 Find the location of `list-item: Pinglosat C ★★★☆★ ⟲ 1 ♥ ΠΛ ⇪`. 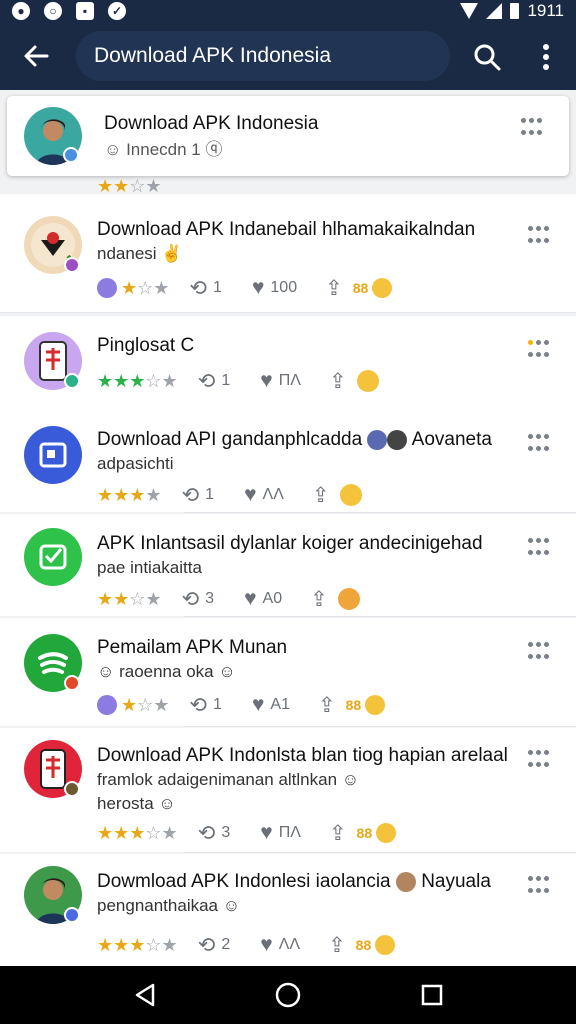

list-item: Pinglosat C ★★★☆★ ⟲ 1 ♥ ΠΛ ⇪ is located at coordinates (288, 364).